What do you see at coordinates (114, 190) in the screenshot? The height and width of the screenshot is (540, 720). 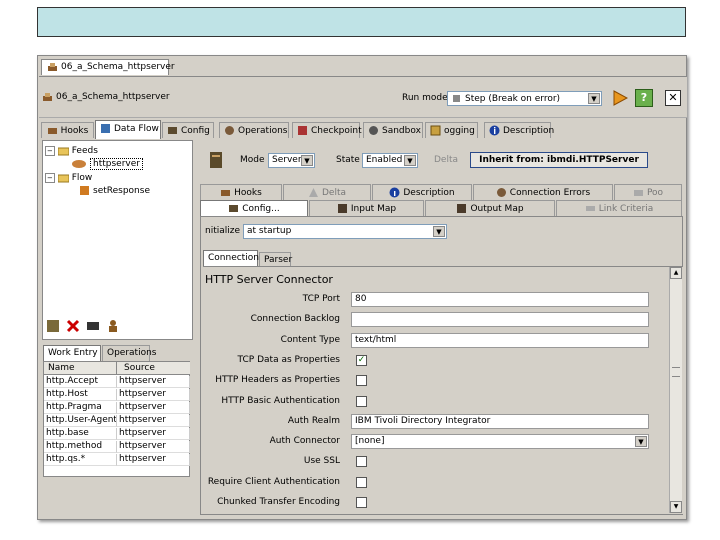 I see `tree-node-setresponse: setResponse` at bounding box center [114, 190].